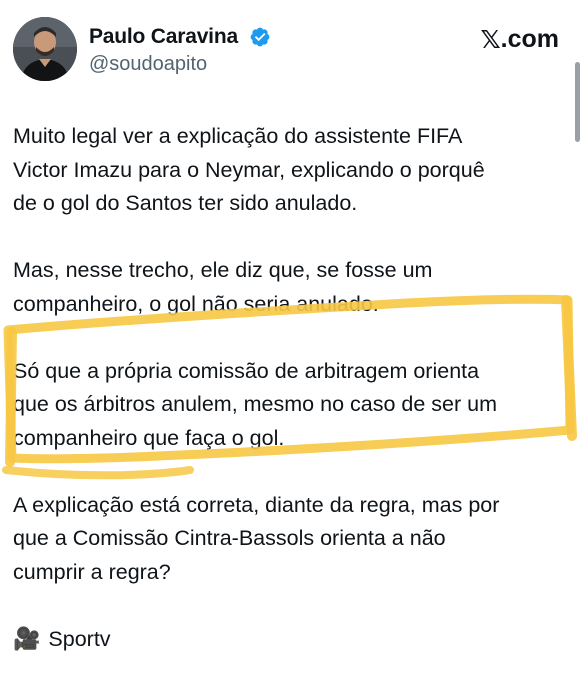 This screenshot has height=680, width=583. Describe the element at coordinates (148, 64) in the screenshot. I see `author-handle: @soudoapito` at that location.